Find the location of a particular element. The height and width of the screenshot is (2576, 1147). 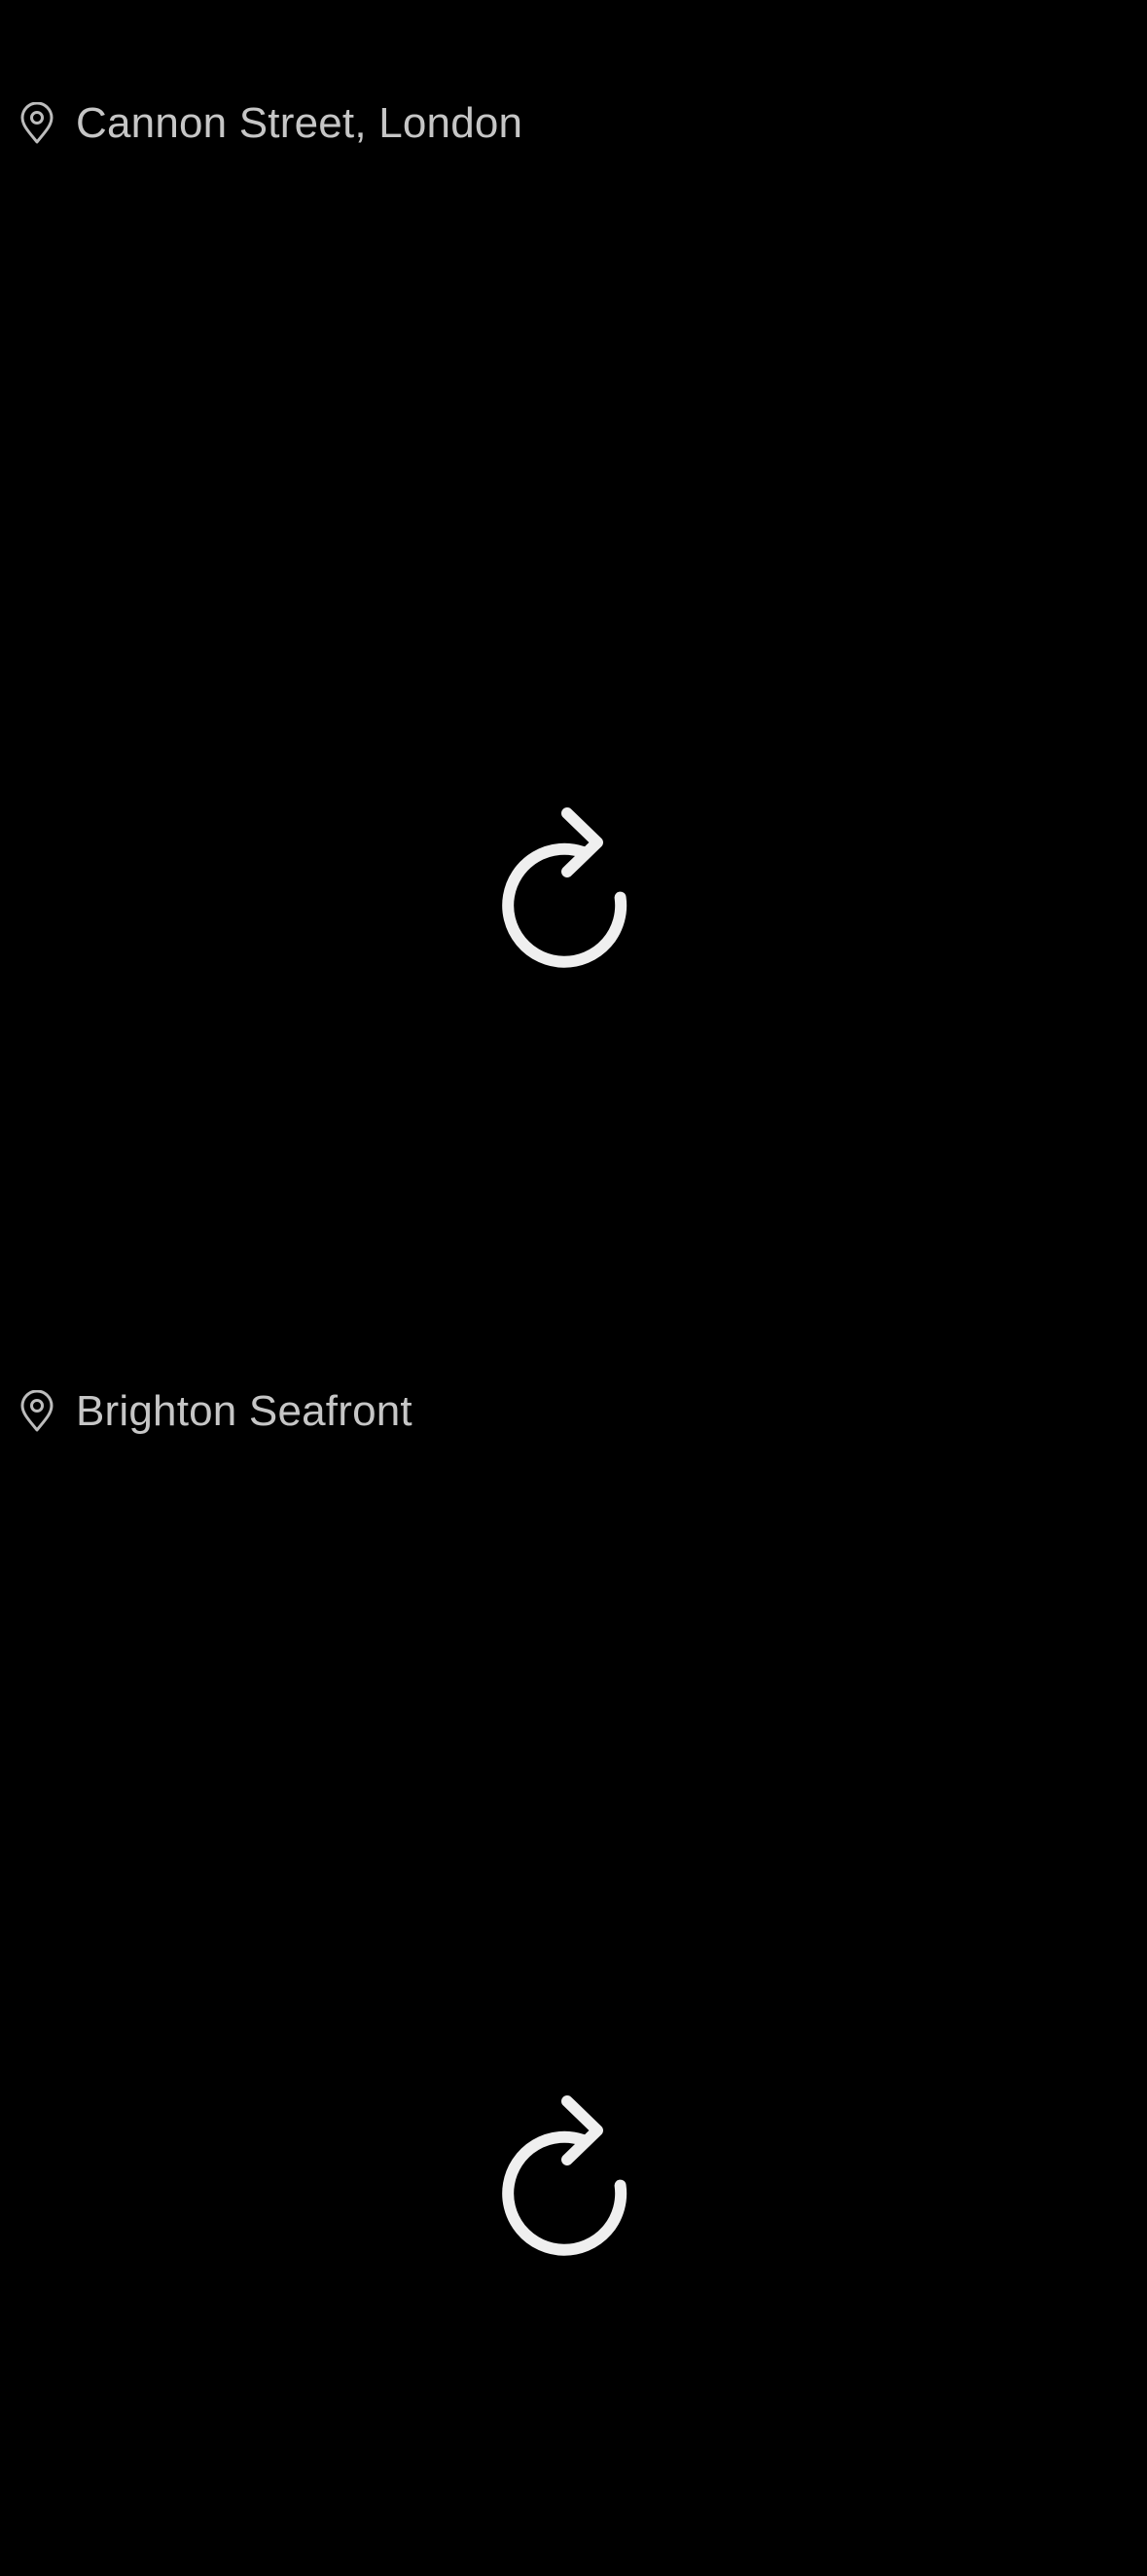

location-label: Cannon Street, London is located at coordinates (299, 123).